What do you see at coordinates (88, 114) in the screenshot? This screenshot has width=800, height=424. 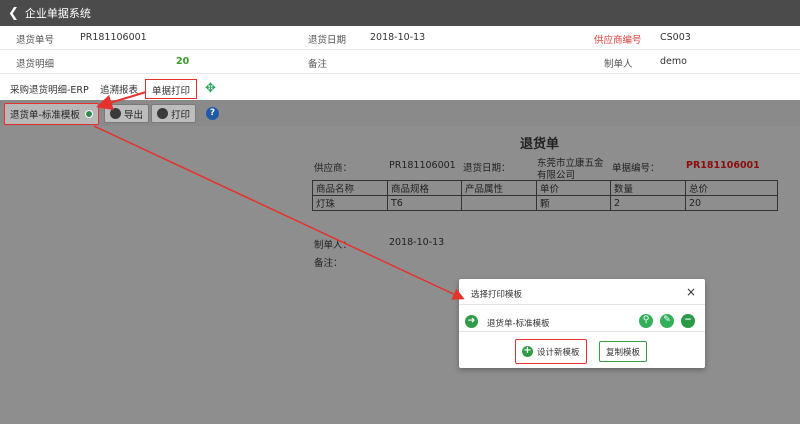 I see `dropdown-icon` at bounding box center [88, 114].